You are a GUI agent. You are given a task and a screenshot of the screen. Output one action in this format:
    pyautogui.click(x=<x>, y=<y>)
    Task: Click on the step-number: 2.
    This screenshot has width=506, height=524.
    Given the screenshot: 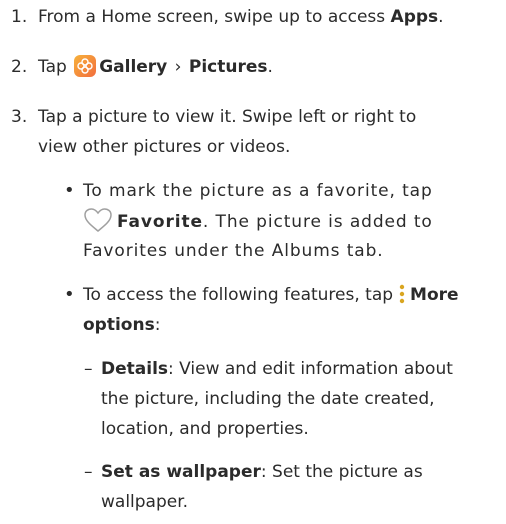 What is the action you would take?
    pyautogui.click(x=19, y=67)
    